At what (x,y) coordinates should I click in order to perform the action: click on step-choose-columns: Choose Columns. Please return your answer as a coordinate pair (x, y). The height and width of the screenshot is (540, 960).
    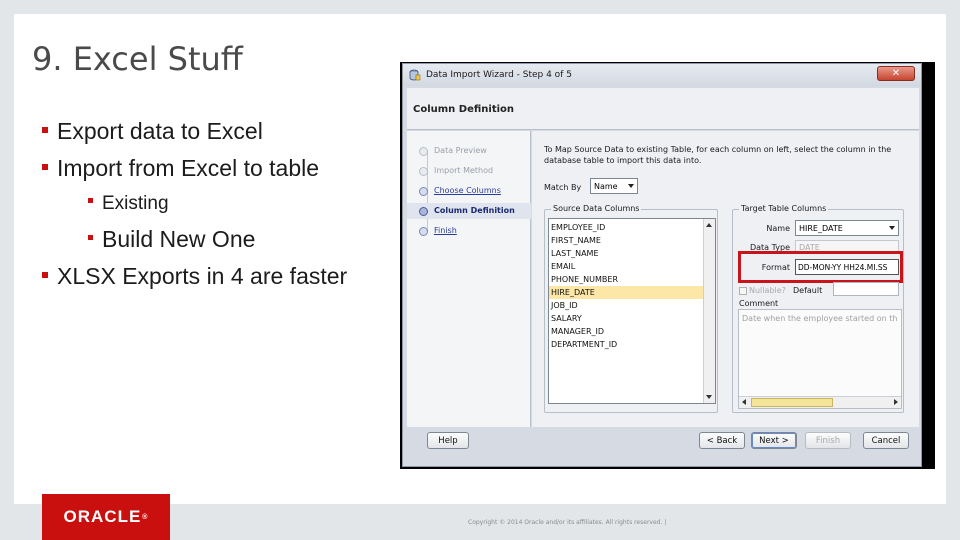
    Looking at the image, I should click on (469, 191).